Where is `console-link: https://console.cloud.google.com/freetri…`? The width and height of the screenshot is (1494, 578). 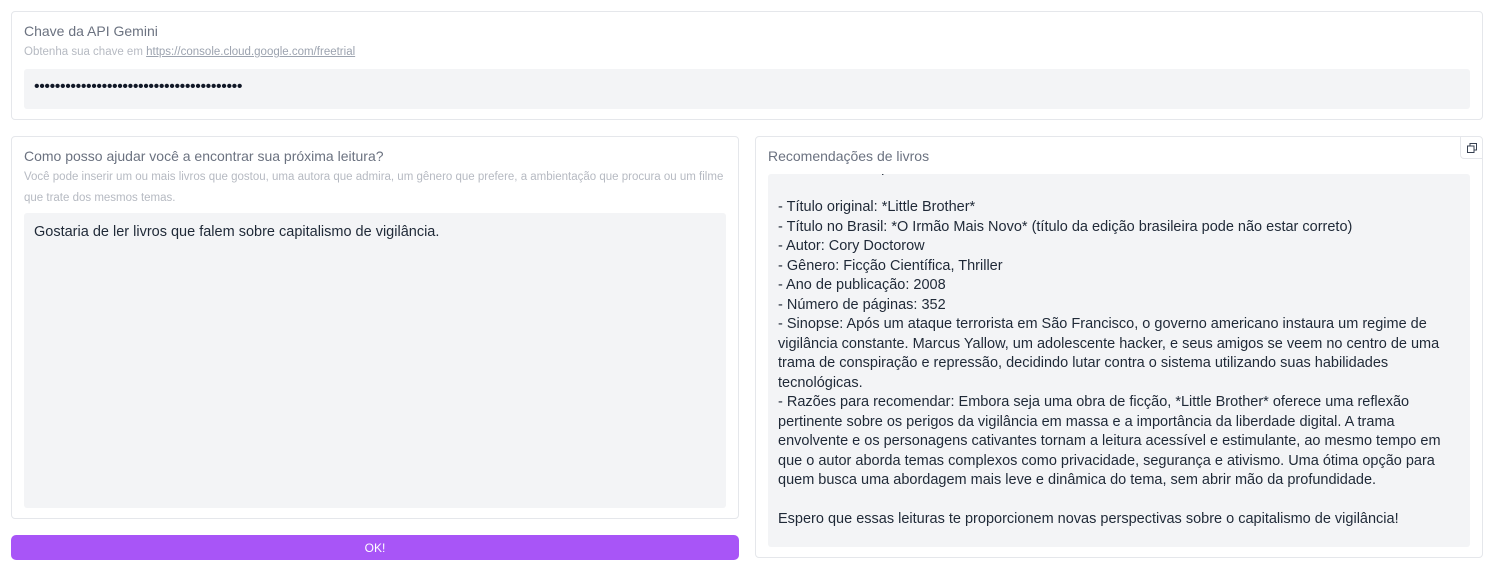
console-link: https://console.cloud.google.com/freetri… is located at coordinates (250, 52).